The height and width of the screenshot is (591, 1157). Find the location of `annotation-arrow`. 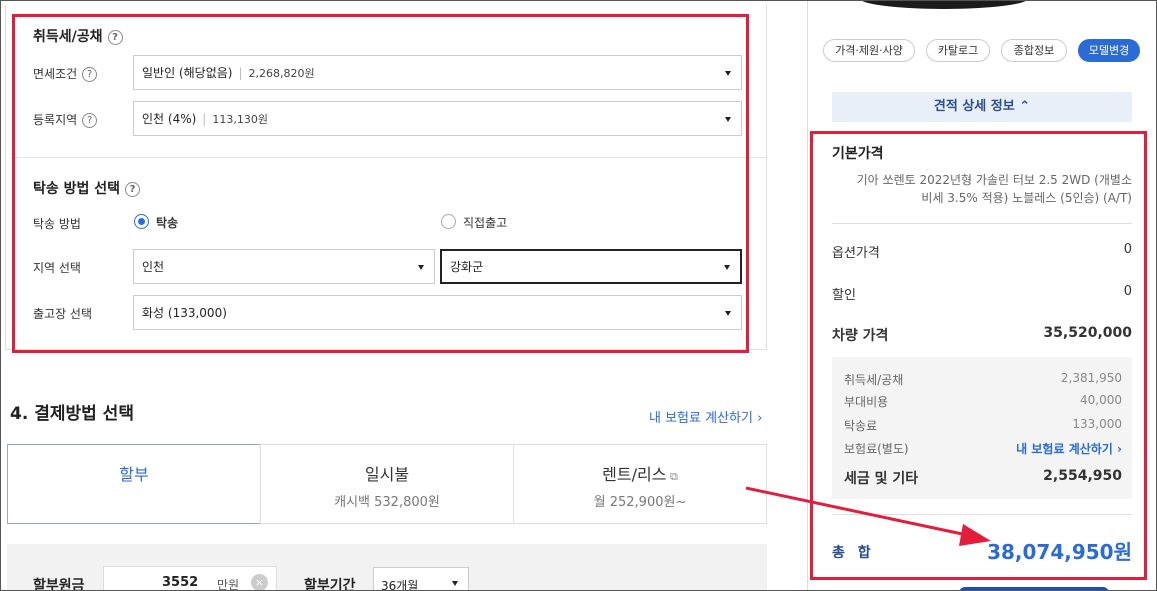

annotation-arrow is located at coordinates (868, 516).